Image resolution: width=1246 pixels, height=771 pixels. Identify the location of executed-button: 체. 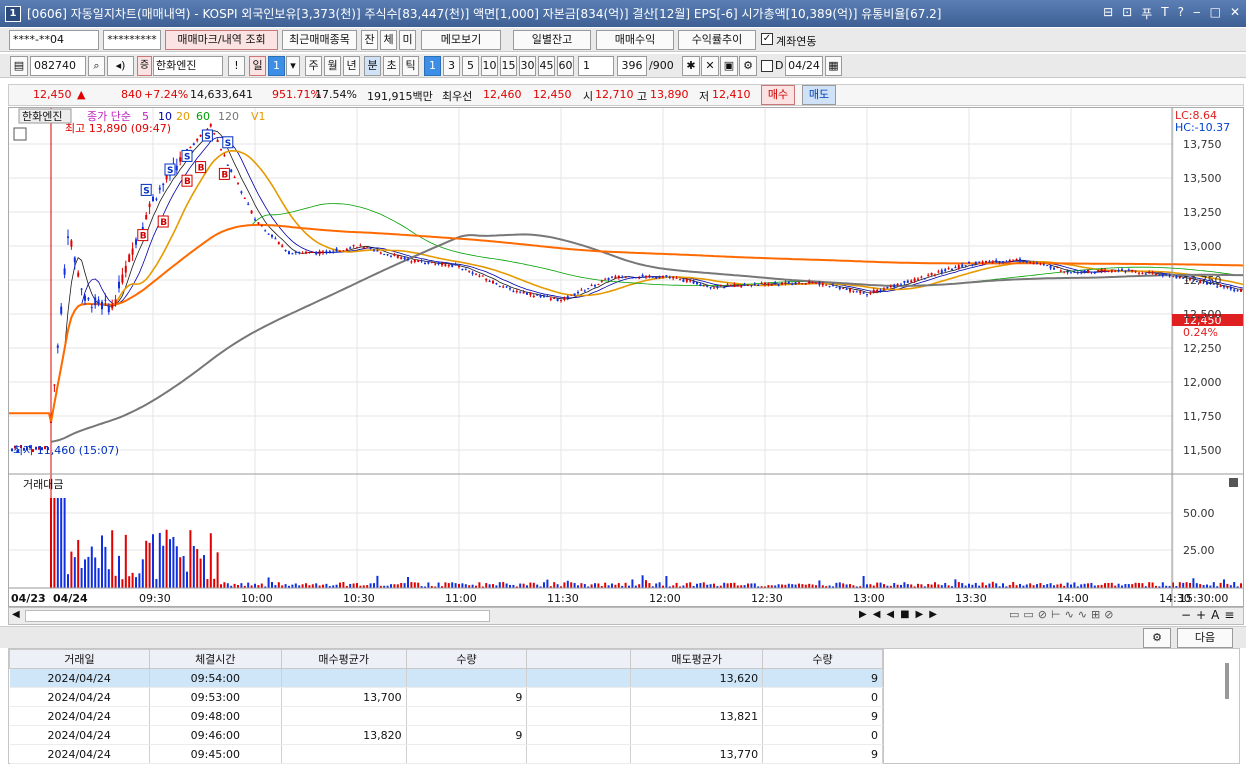
(388, 40).